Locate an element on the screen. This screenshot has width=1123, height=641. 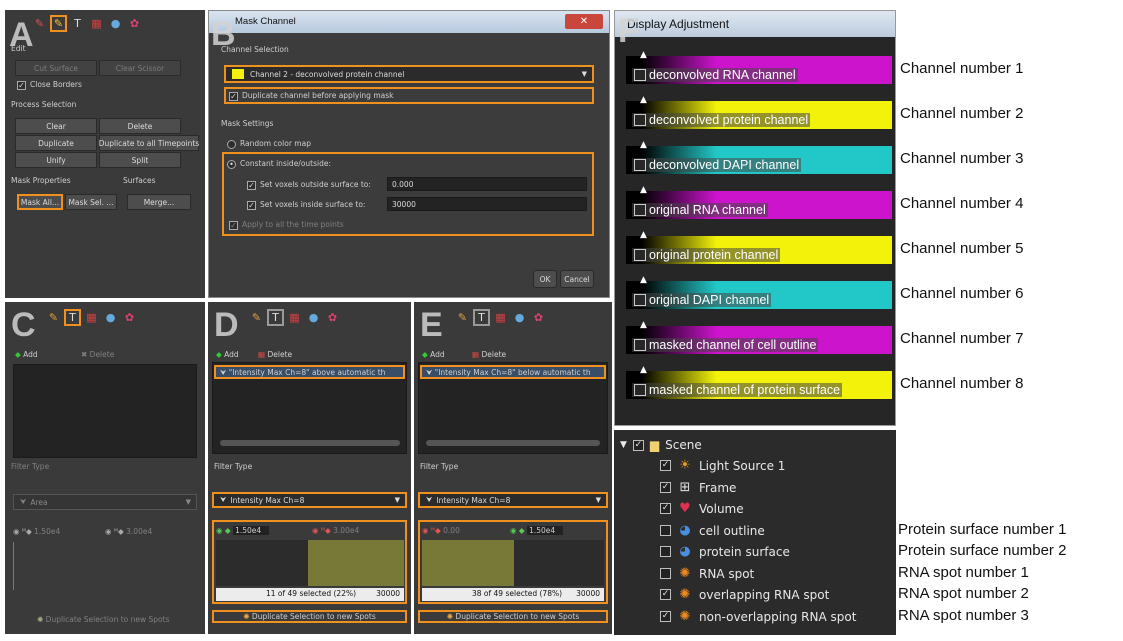
channel-row: ▲ deconvolved DAPI channel is located at coordinates (759, 160).